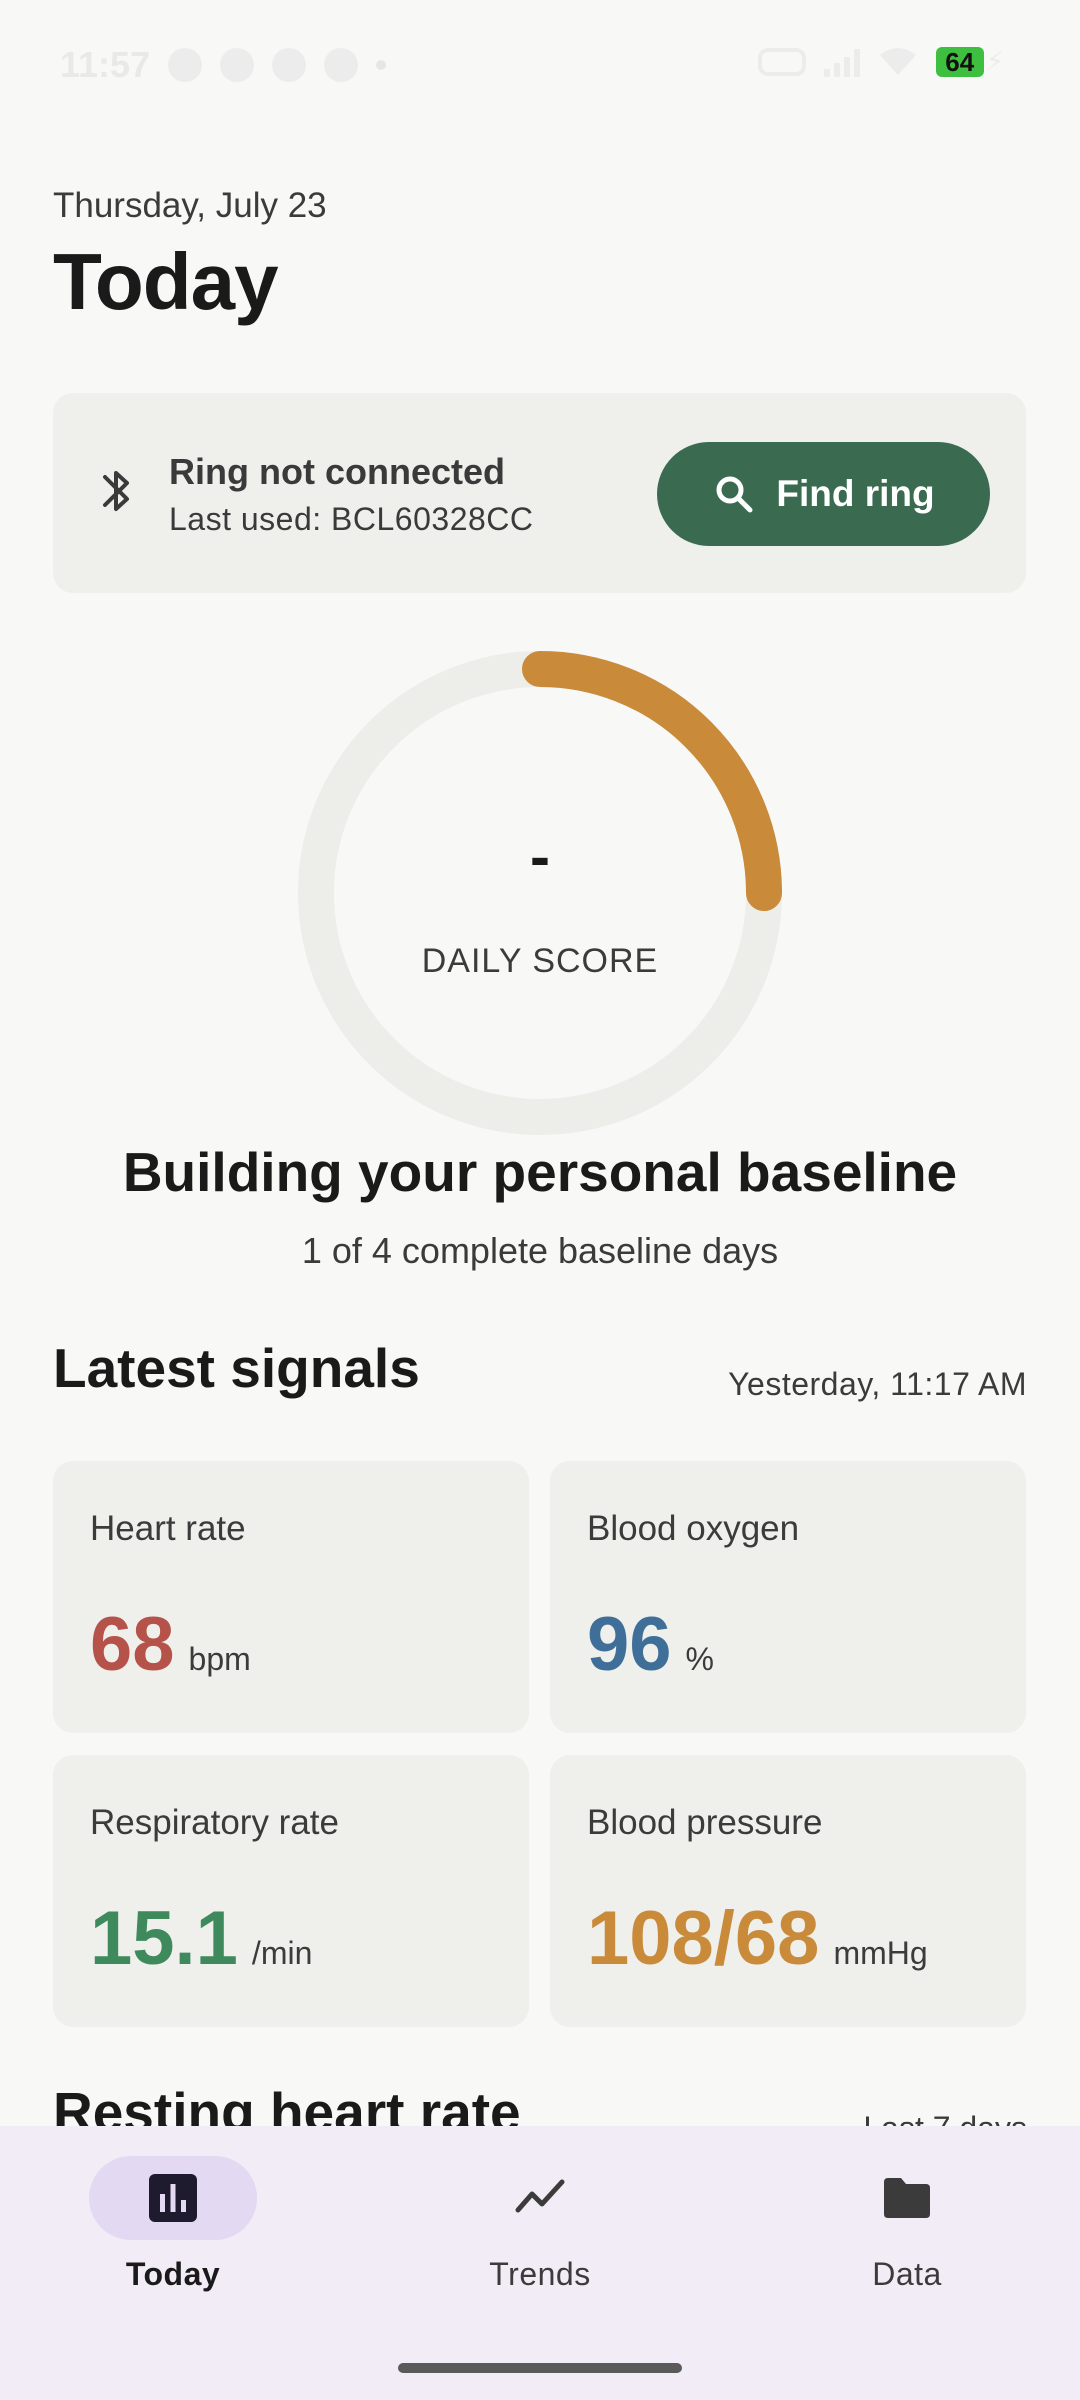 The image size is (1080, 2400). What do you see at coordinates (705, 1822) in the screenshot?
I see `metric-label: Blood pressure` at bounding box center [705, 1822].